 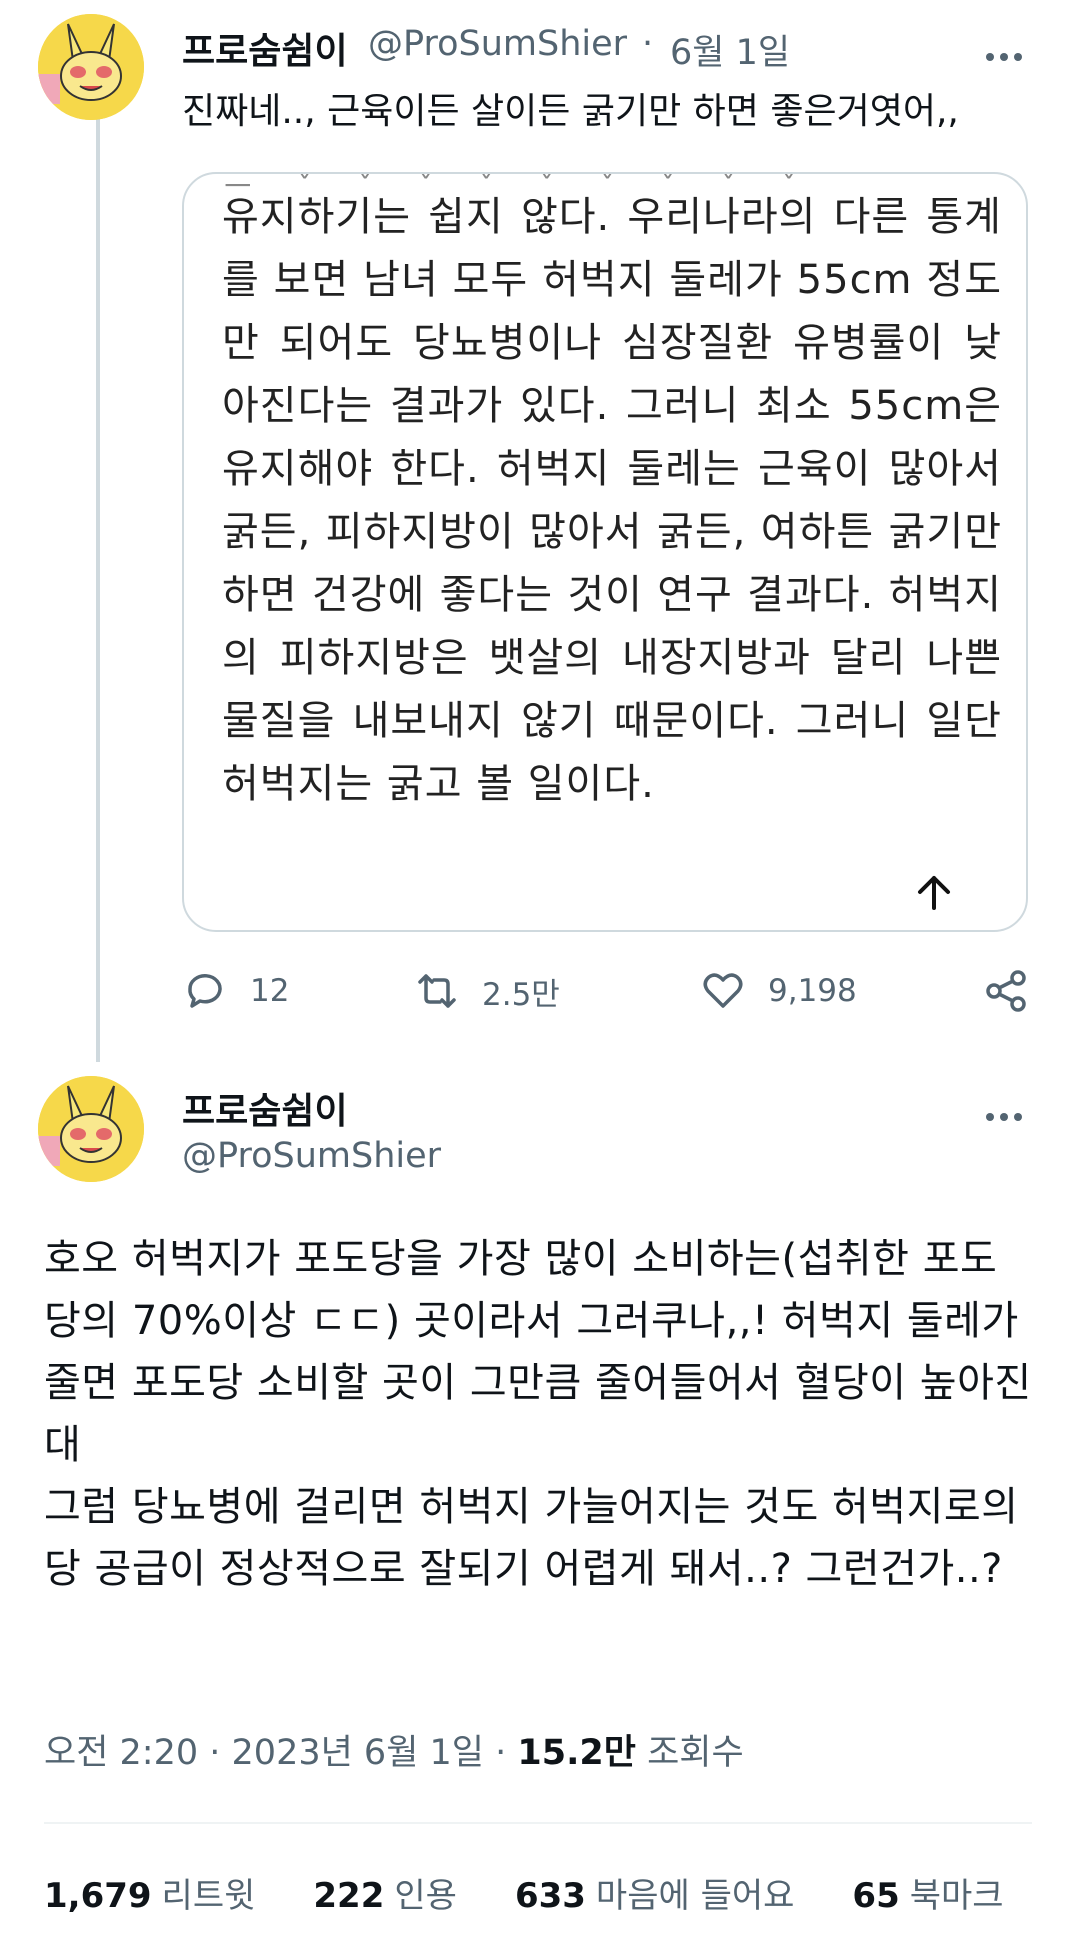 What do you see at coordinates (437, 991) in the screenshot?
I see `retweet-icon` at bounding box center [437, 991].